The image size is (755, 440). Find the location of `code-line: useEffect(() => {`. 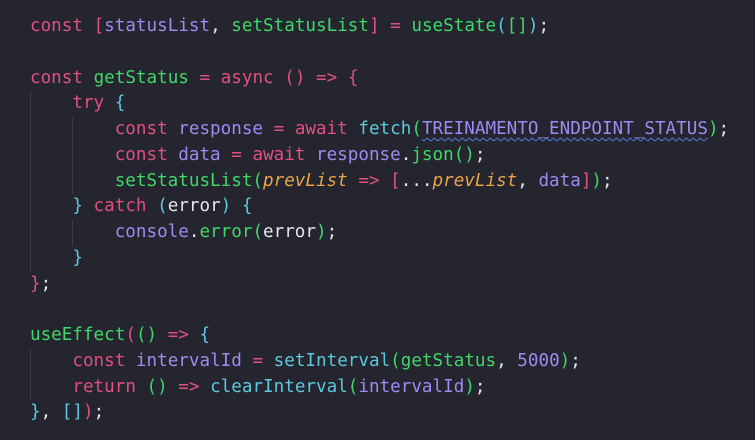

code-line: useEffect(() => { is located at coordinates (379, 336).